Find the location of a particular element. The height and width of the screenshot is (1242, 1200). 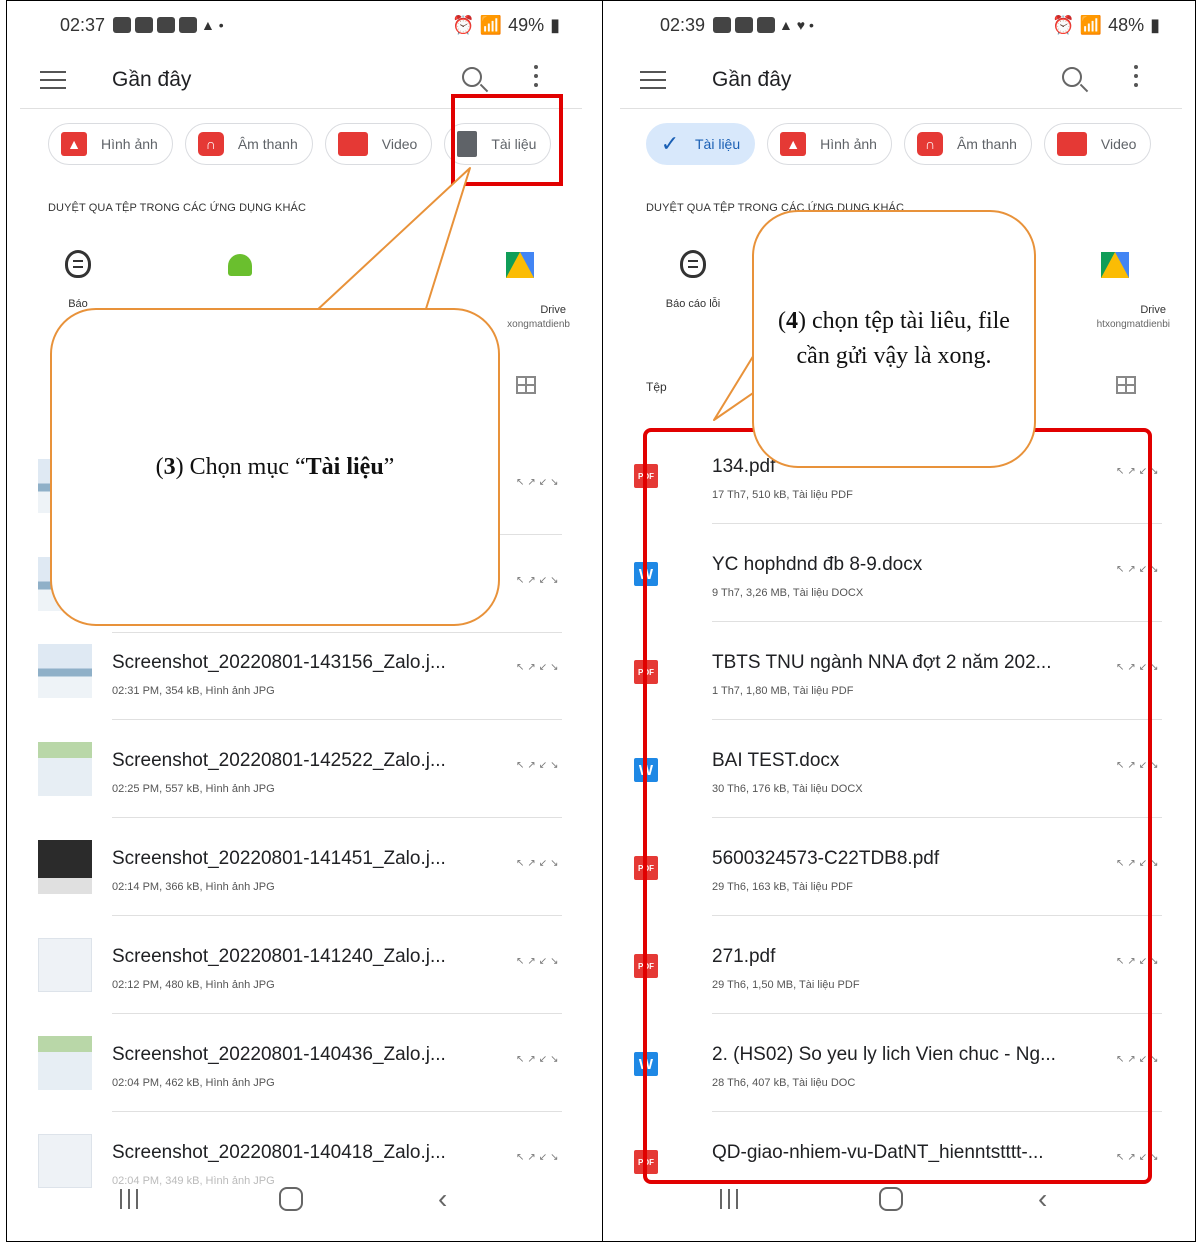

app-bug-report: Báo cáo lỗi is located at coordinates (693, 280).